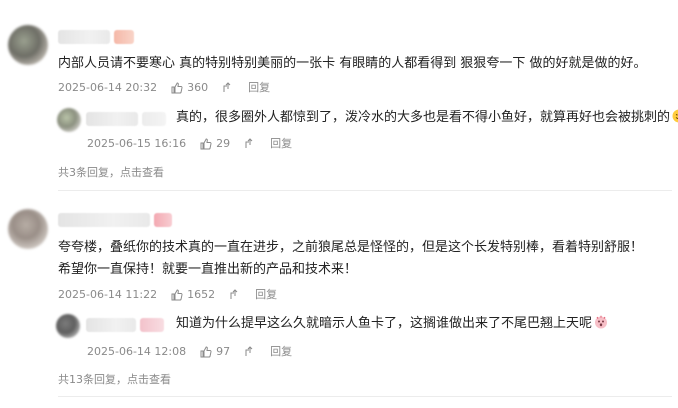 This screenshot has height=408, width=678. I want to click on comment-meta: 2025-06-14 11:22 1652 回复, so click(167, 295).